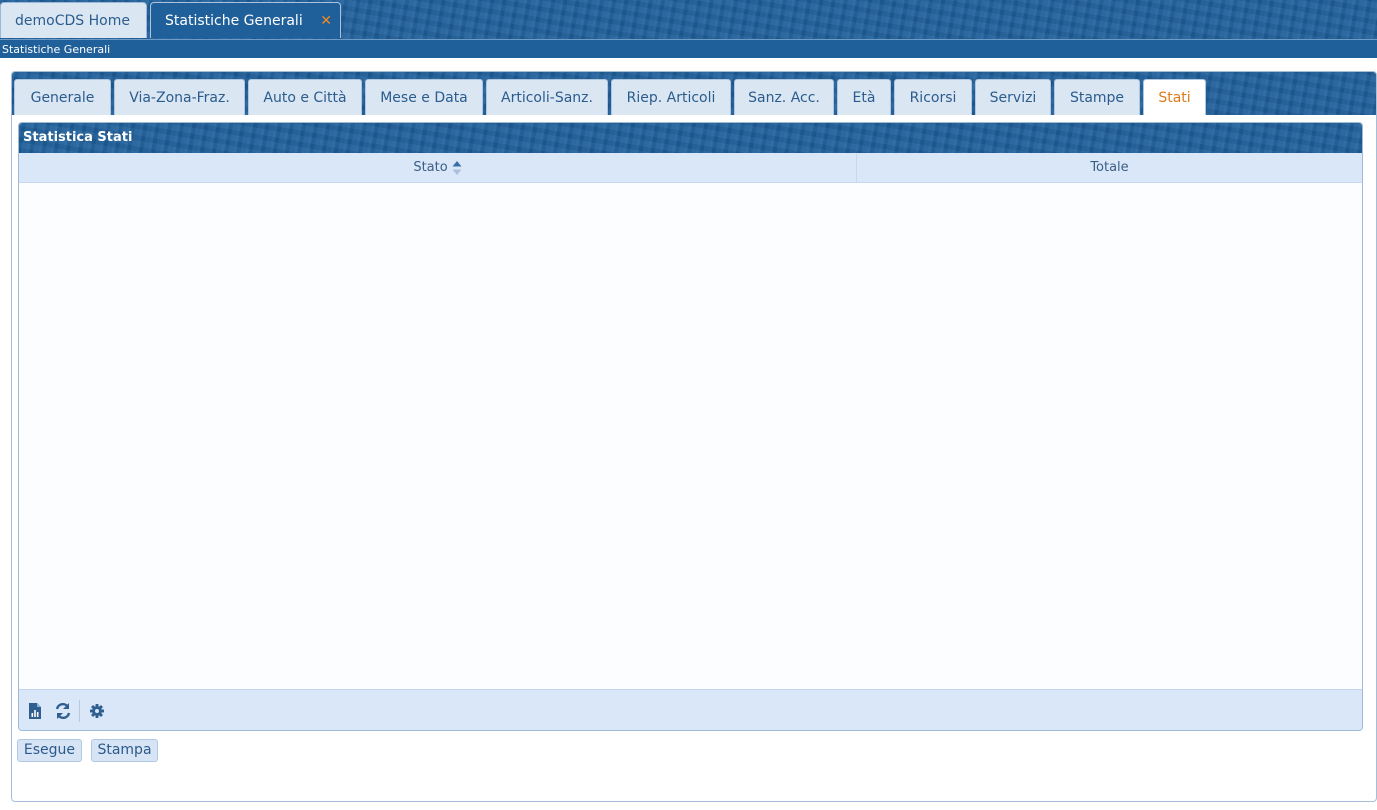 The width and height of the screenshot is (1377, 810). What do you see at coordinates (326, 21) in the screenshot?
I see `close-icon: ✕` at bounding box center [326, 21].